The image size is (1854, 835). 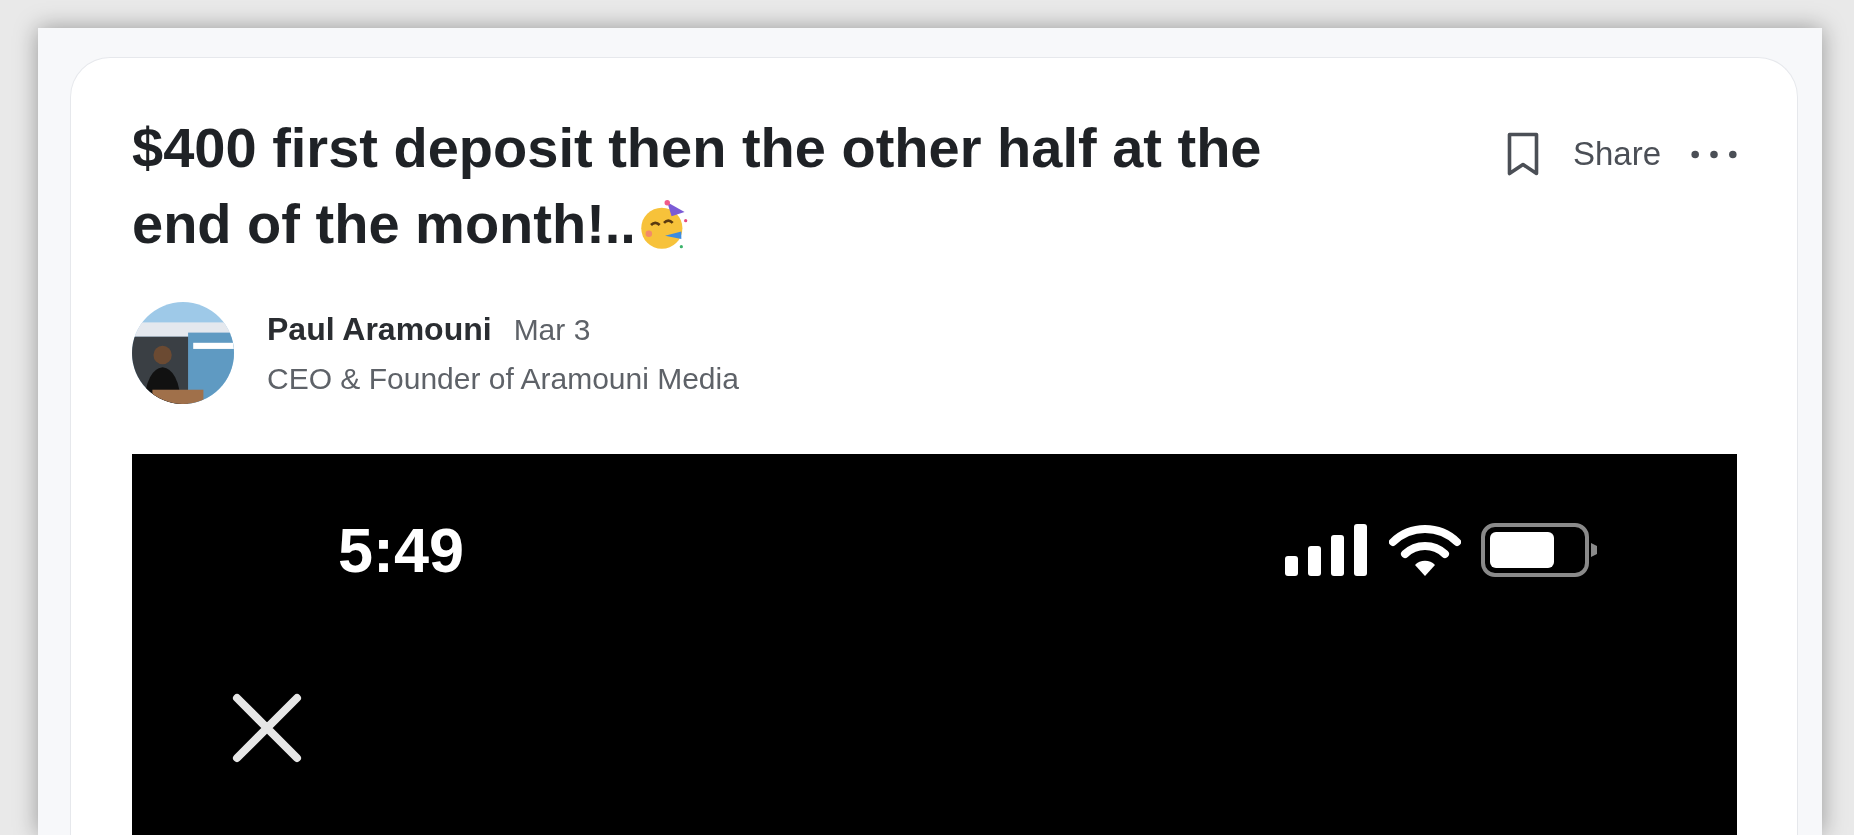 I want to click on status-time: 5:49, so click(x=401, y=550).